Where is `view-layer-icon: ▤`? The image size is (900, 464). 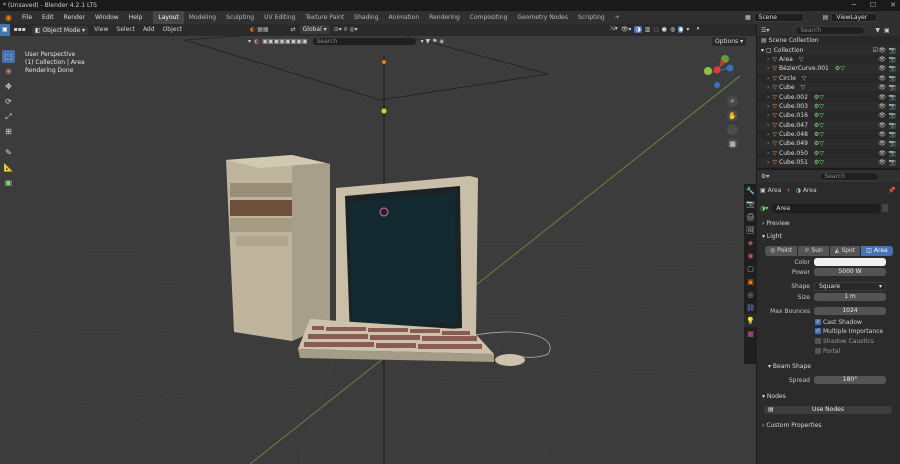 view-layer-icon: ▤ is located at coordinates (826, 17).